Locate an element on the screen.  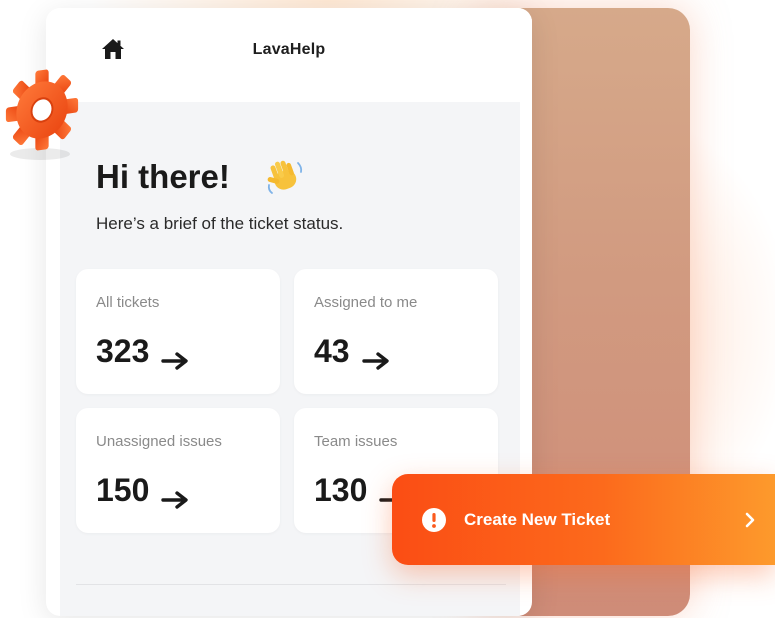
stat-card-unassigned-issues: Unassigned issues 150 is located at coordinates (178, 470).